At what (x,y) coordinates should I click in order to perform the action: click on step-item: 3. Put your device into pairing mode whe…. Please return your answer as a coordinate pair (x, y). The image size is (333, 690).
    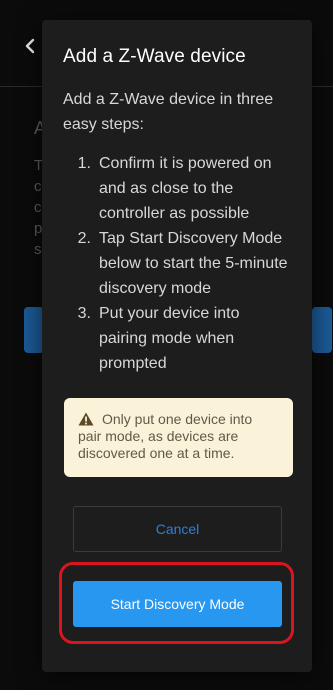
    Looking at the image, I should click on (182, 338).